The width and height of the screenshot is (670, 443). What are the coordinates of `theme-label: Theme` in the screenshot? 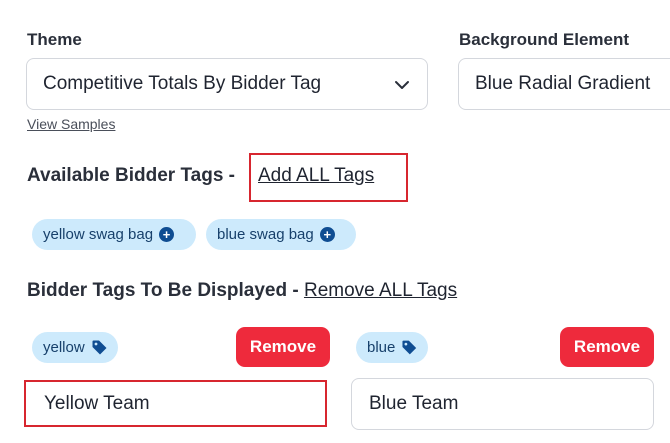 It's located at (54, 39).